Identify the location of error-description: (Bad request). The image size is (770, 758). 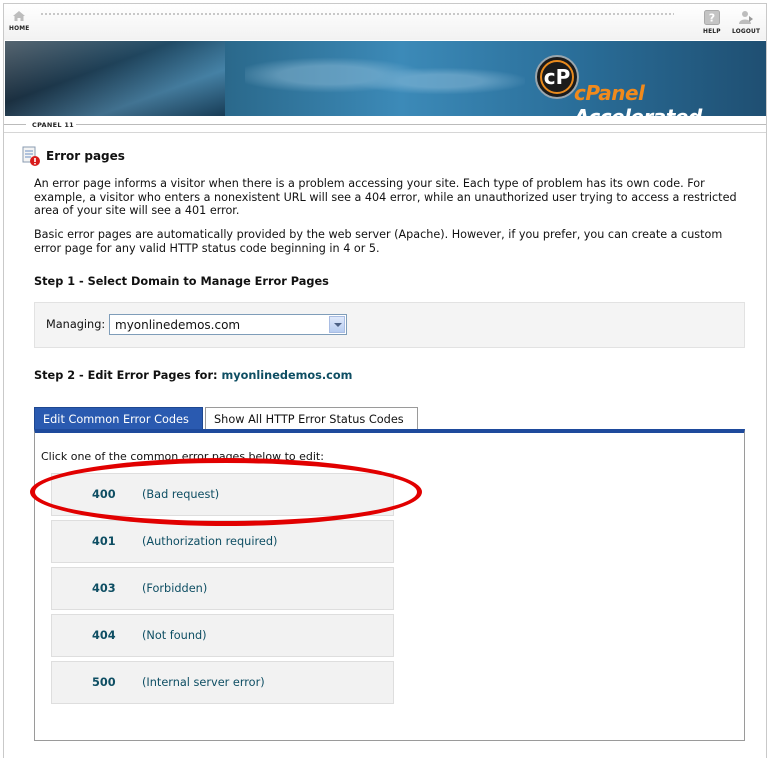
(180, 494).